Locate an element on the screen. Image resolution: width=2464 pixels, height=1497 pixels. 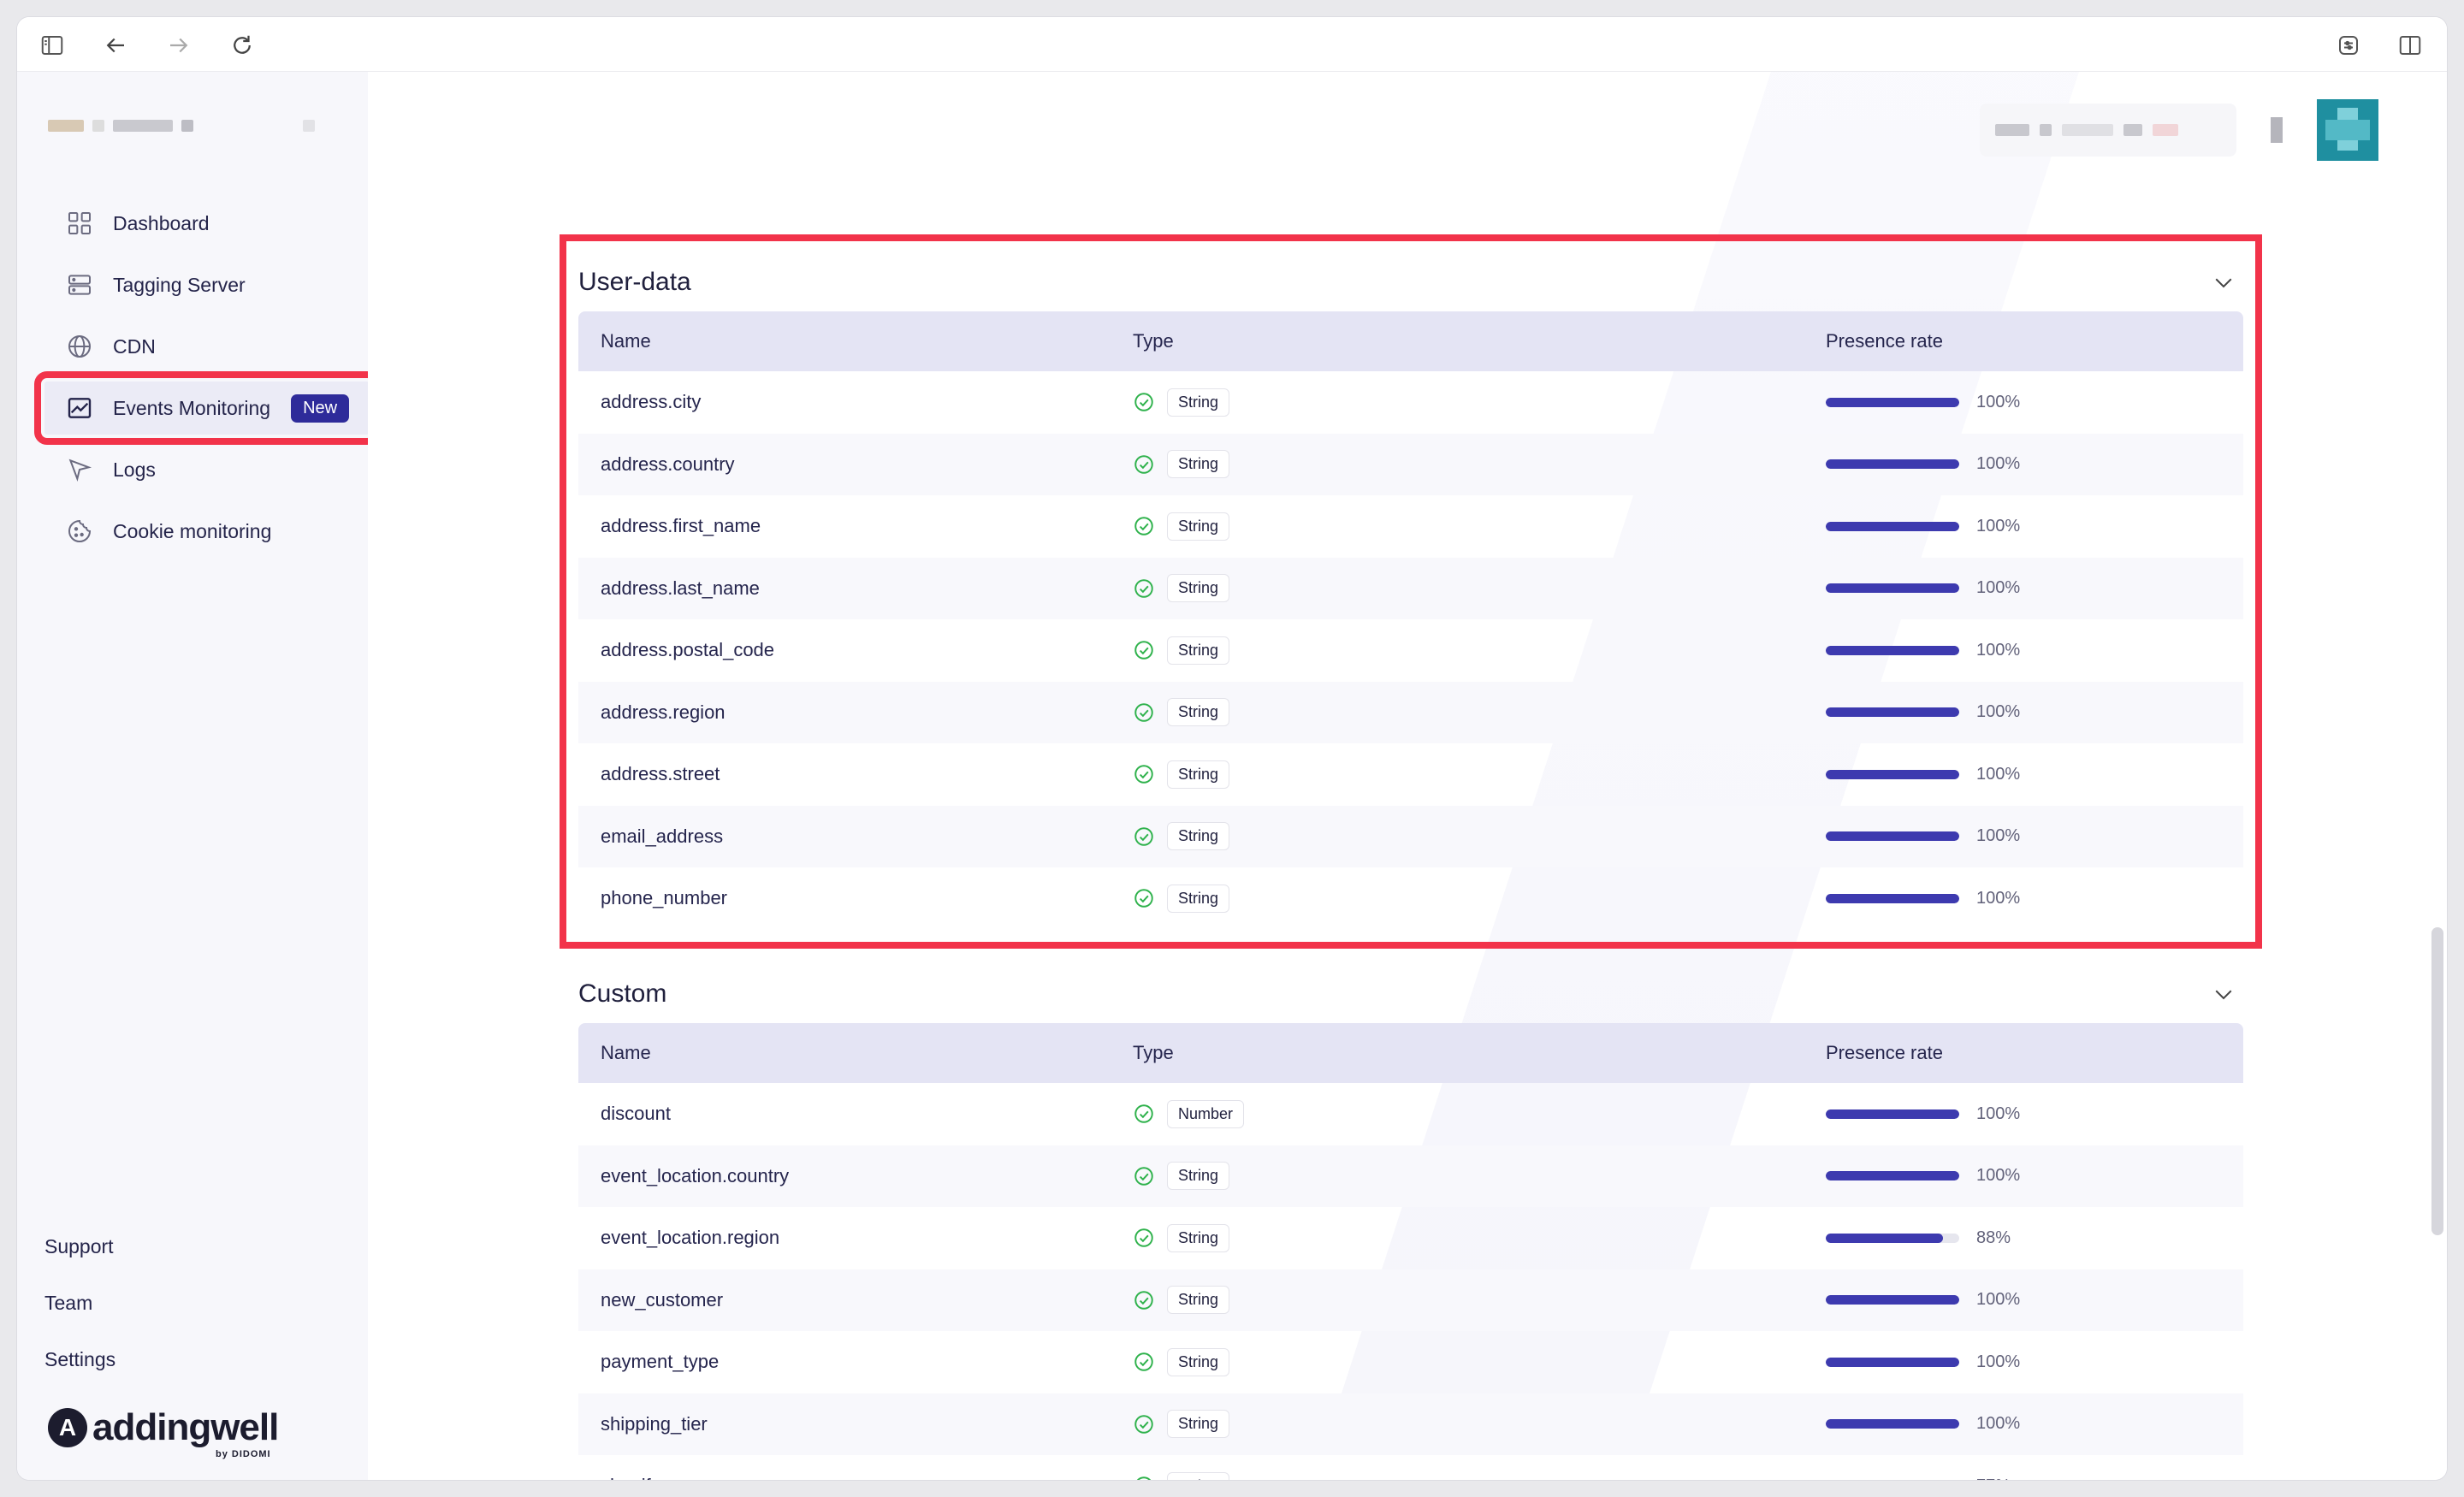
field-name: email_address is located at coordinates (662, 836).